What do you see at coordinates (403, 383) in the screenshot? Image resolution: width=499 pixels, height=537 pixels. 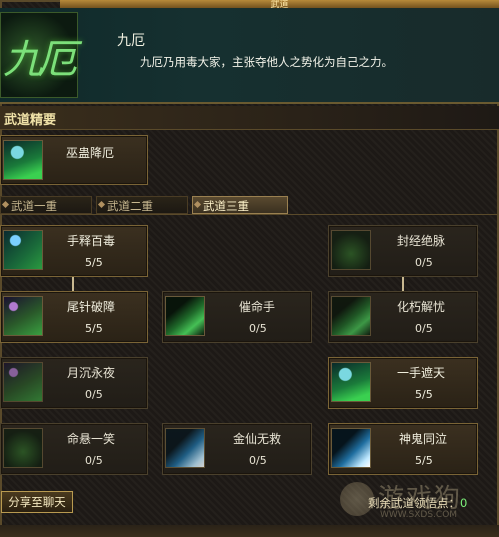 I see `skill-card-yishou-zhetian: 一手遮天 5/5` at bounding box center [403, 383].